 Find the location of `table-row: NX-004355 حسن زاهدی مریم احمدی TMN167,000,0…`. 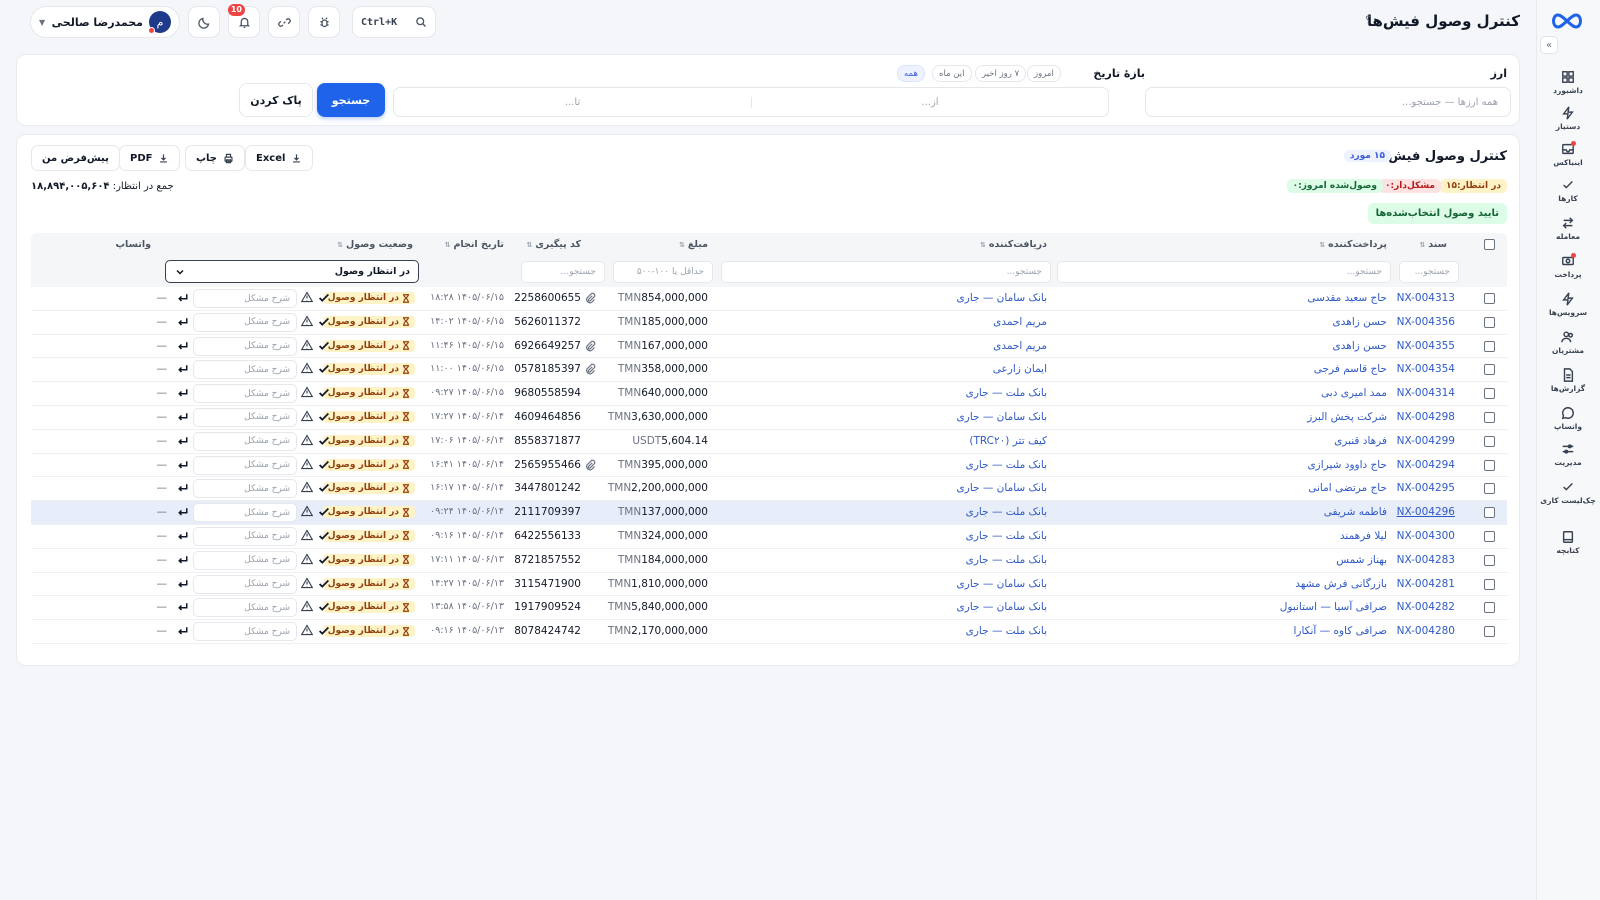

table-row: NX-004355 حسن زاهدی مریم احمدی TMN167,000,0… is located at coordinates (769, 347).